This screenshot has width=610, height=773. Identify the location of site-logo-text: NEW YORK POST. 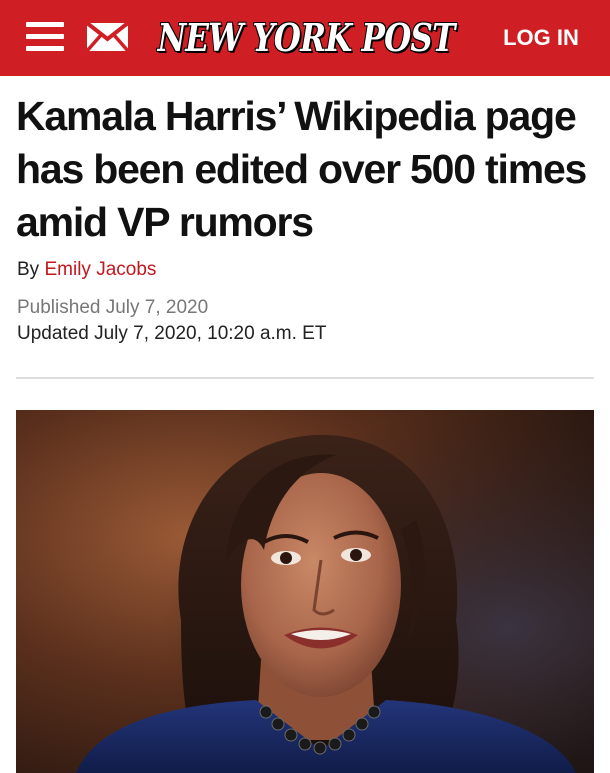
(306, 37).